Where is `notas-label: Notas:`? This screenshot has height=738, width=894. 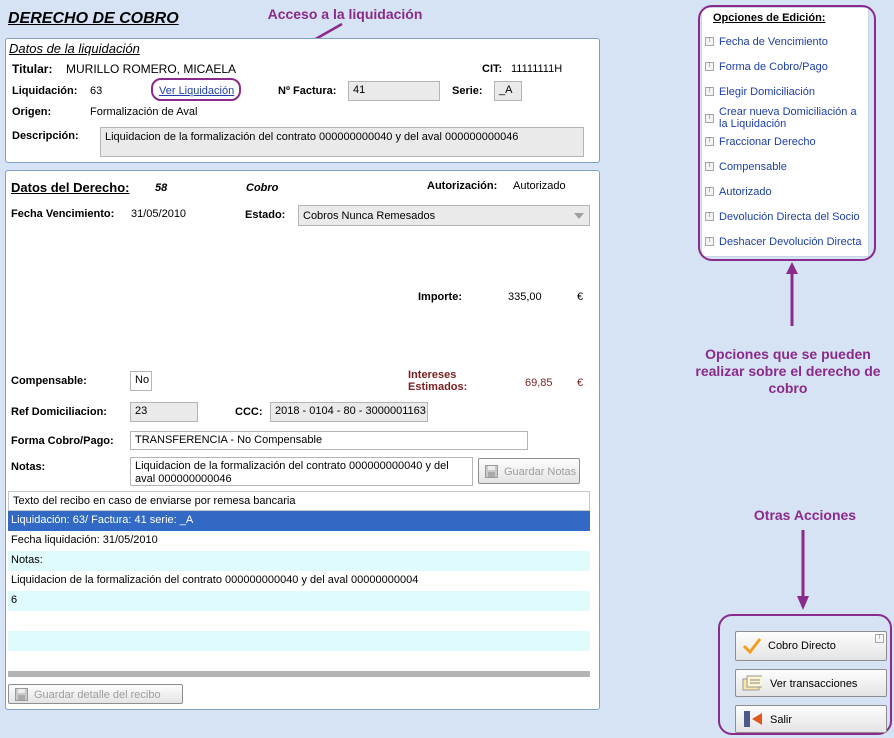
notas-label: Notas: is located at coordinates (28, 467).